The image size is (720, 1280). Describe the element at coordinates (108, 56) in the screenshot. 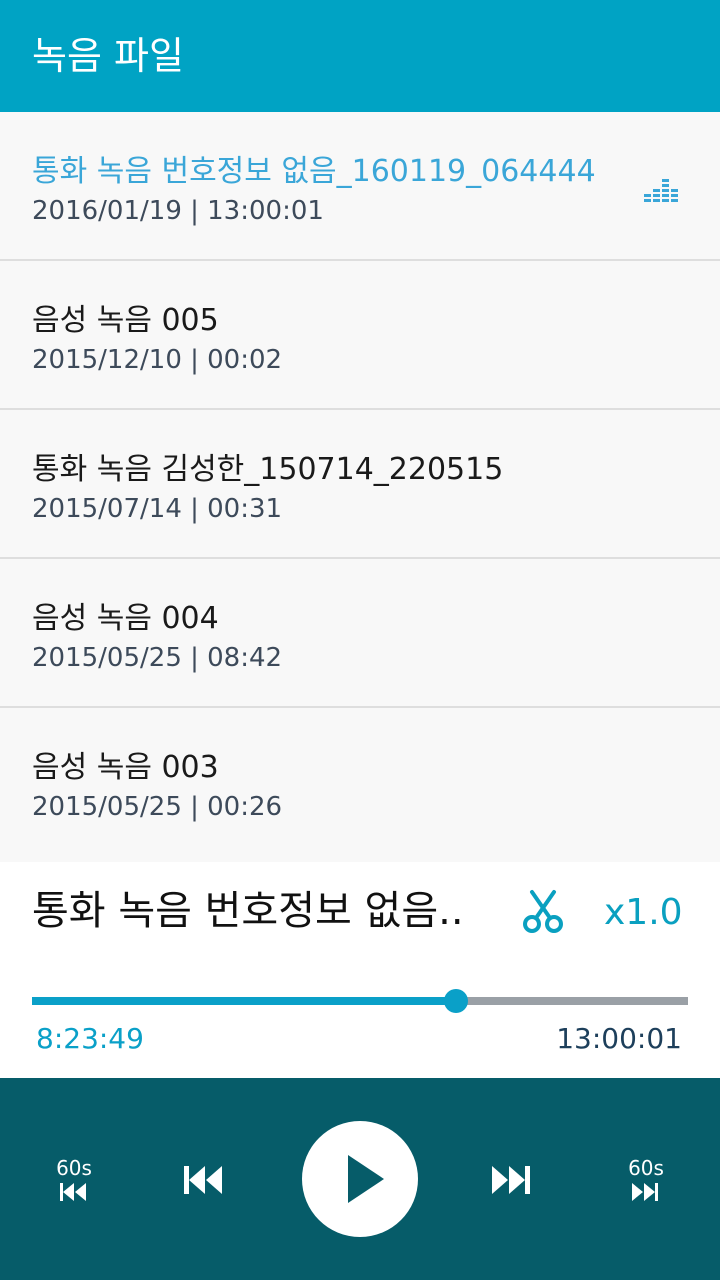

I see `page-title: 녹음 파일` at that location.